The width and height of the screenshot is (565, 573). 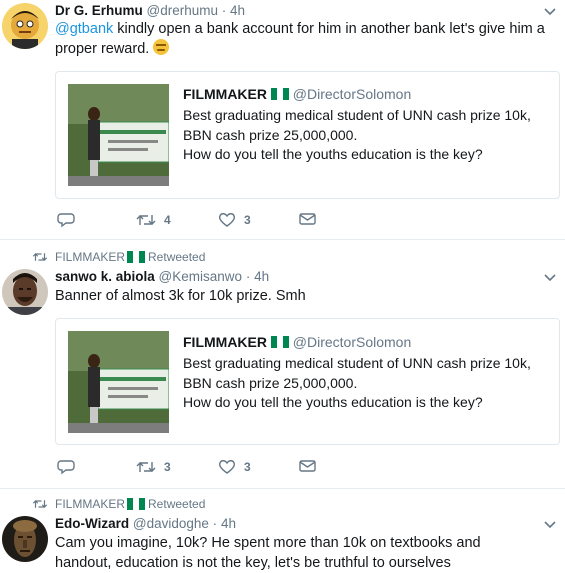 I want to click on retweet-button: 3, so click(x=153, y=467).